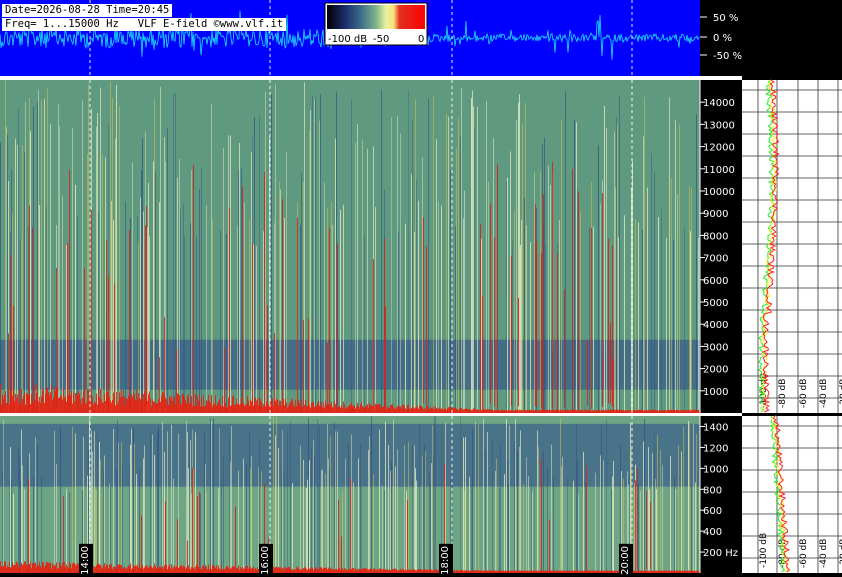 The width and height of the screenshot is (842, 577). I want to click on frequency-tick-label: 600, so click(712, 511).